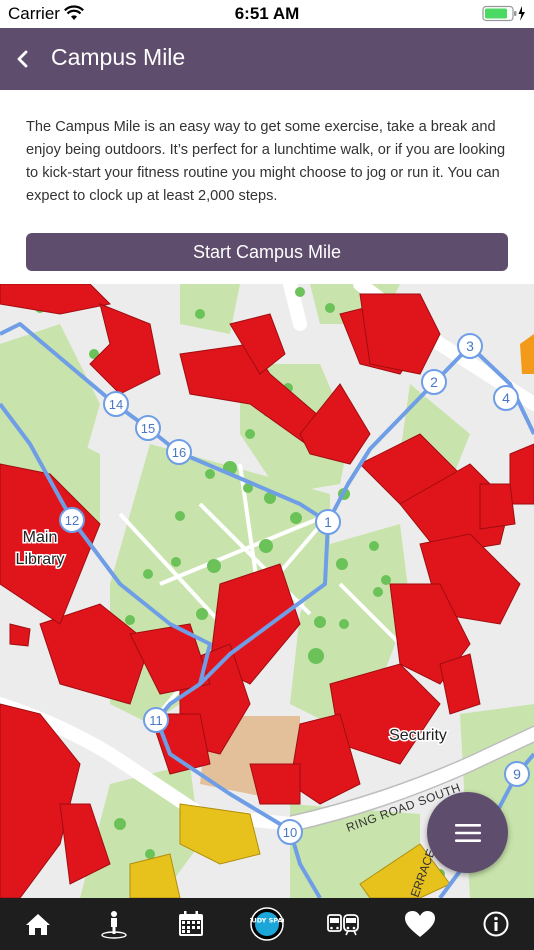 This screenshot has height=950, width=534. What do you see at coordinates (118, 57) in the screenshot?
I see `page-title: Campus Mile` at bounding box center [118, 57].